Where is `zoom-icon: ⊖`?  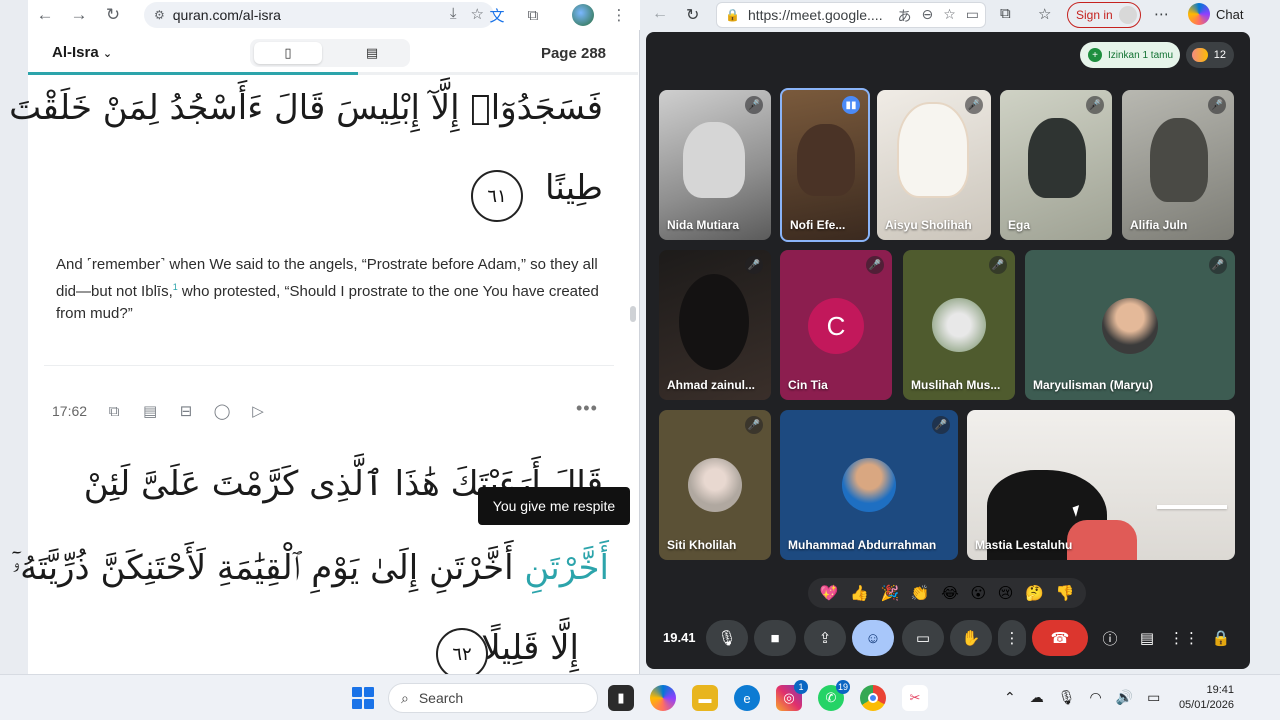
zoom-icon: ⊖ is located at coordinates (927, 16).